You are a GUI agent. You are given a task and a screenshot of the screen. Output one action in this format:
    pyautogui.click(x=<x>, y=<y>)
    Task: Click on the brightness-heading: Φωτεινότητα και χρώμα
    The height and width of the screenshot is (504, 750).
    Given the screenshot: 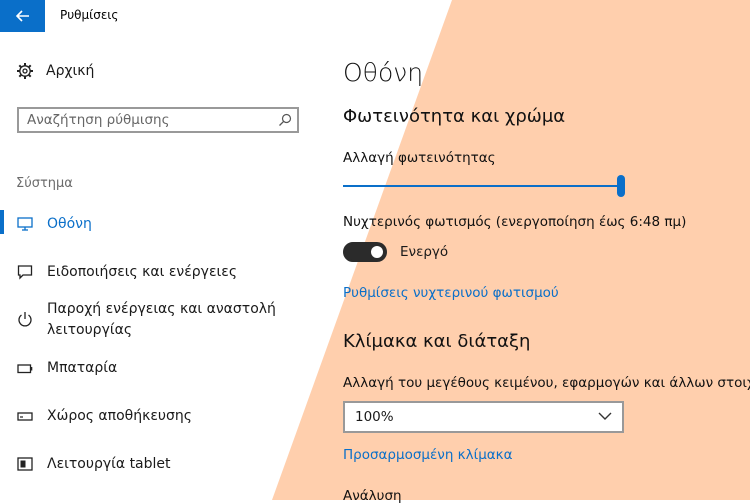 What is the action you would take?
    pyautogui.click(x=454, y=116)
    